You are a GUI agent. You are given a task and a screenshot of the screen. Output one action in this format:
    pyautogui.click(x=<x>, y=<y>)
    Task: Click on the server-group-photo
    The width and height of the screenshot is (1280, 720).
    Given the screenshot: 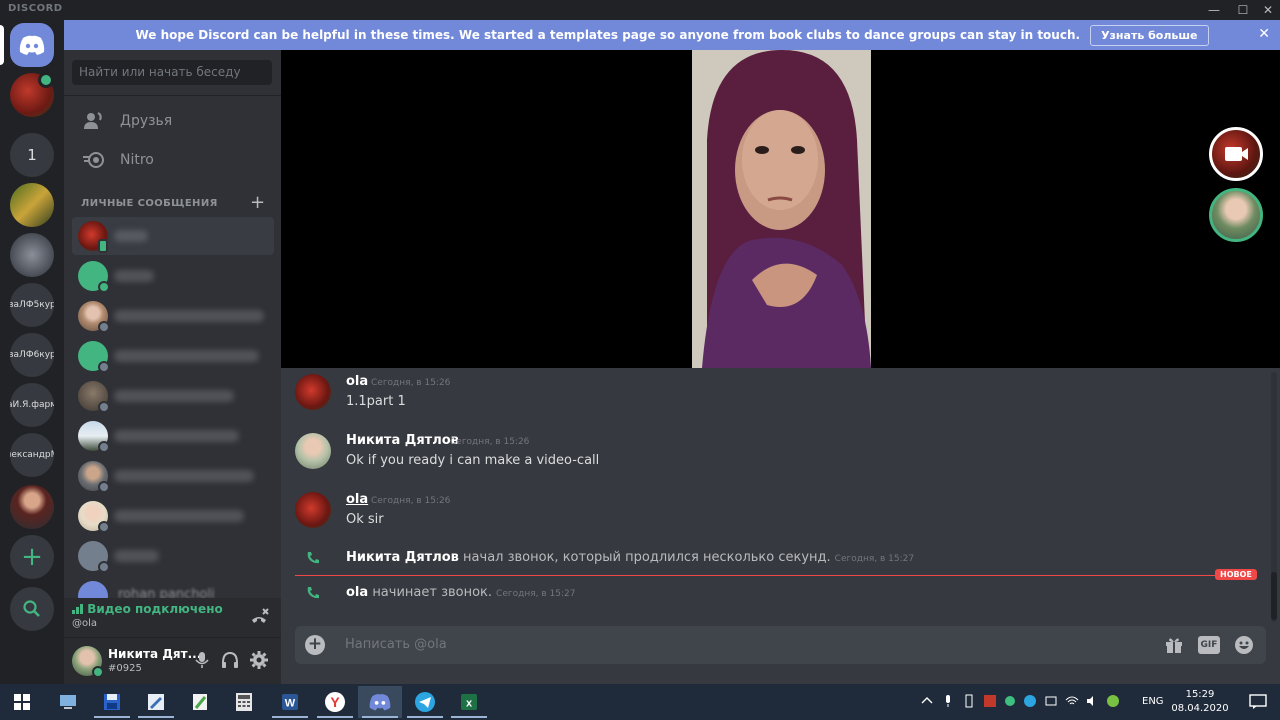 What is the action you would take?
    pyautogui.click(x=32, y=255)
    